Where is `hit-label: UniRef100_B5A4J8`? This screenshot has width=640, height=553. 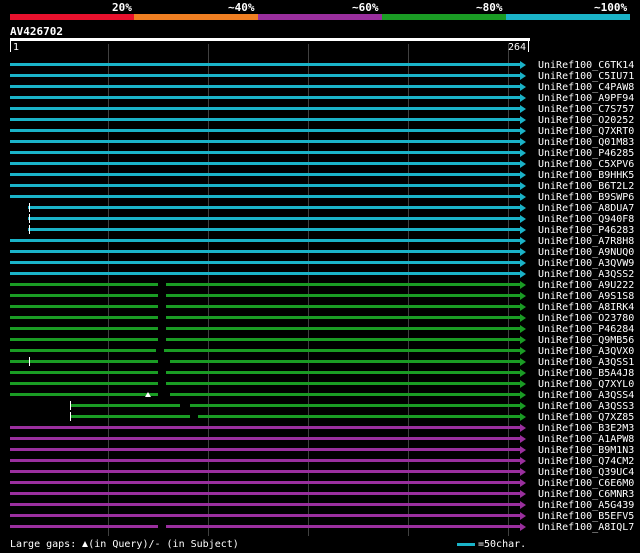 hit-label: UniRef100_B5A4J8 is located at coordinates (586, 373).